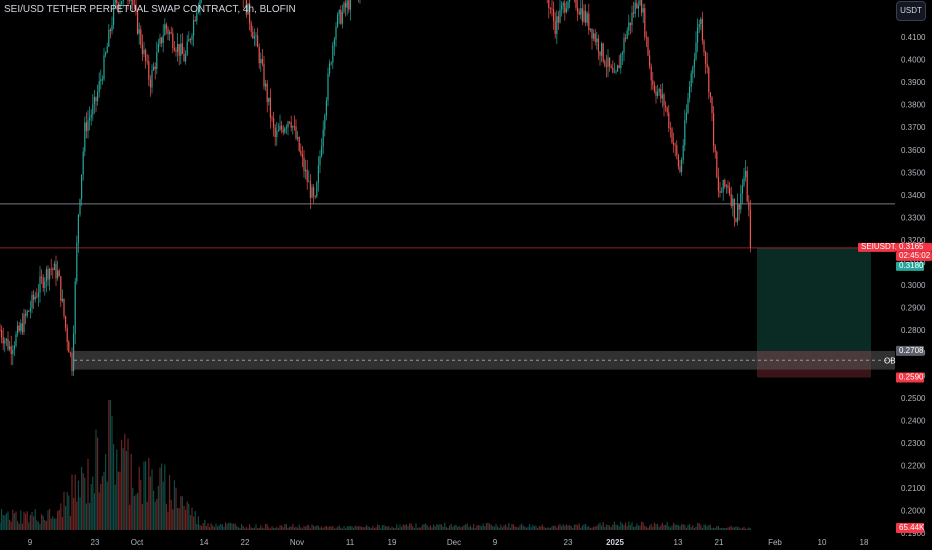 This screenshot has height=550, width=932. I want to click on x-tick-label: 23, so click(568, 542).